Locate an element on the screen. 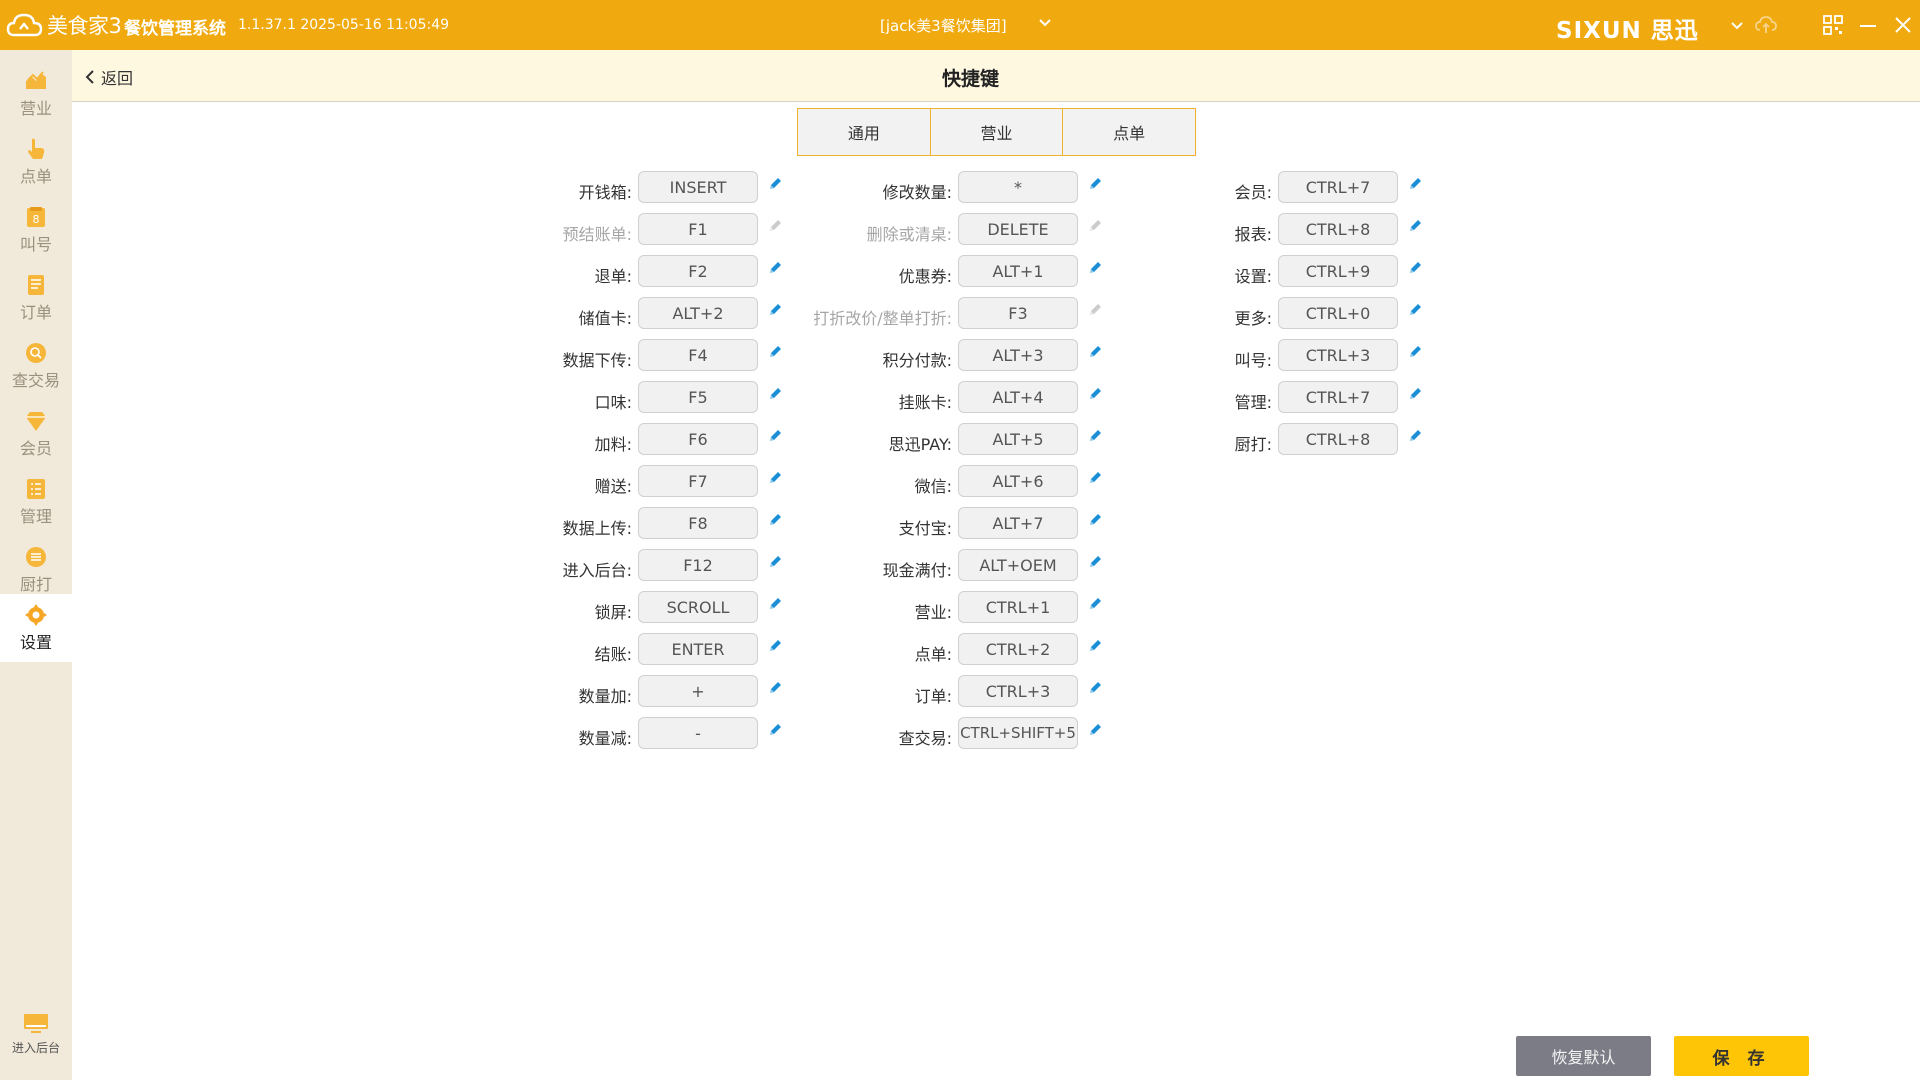 The image size is (1920, 1080). shortcut-key-field: CTRL+0 is located at coordinates (1338, 313).